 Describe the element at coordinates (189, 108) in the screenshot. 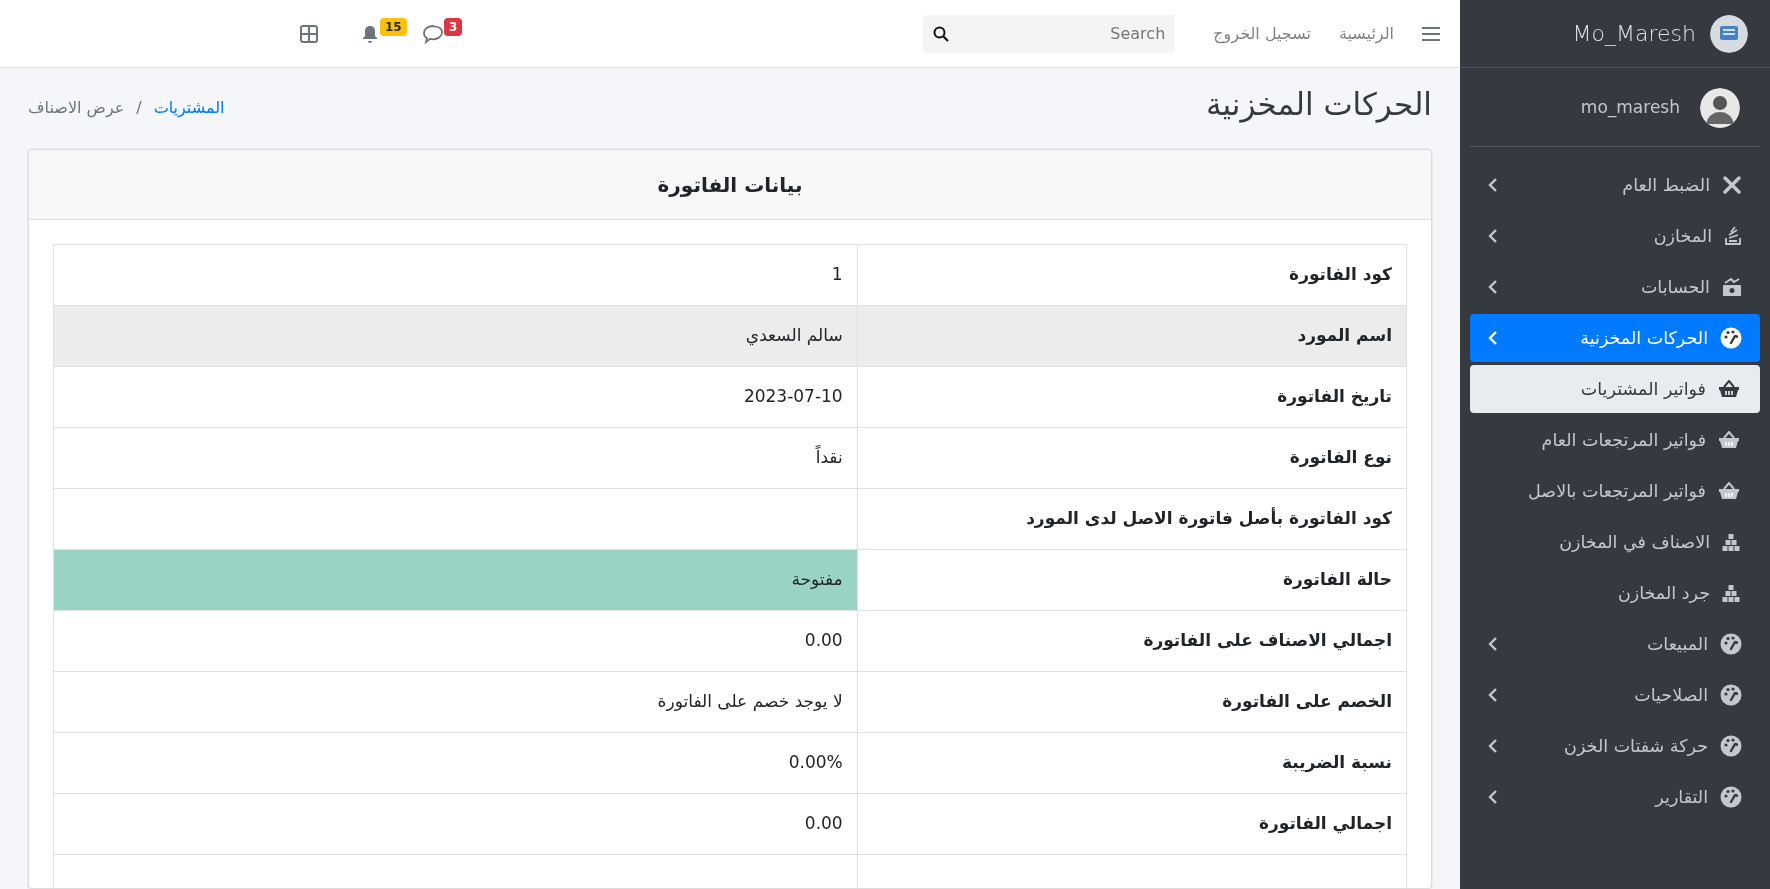

I see `breadcrumb-link: المشتريات` at that location.